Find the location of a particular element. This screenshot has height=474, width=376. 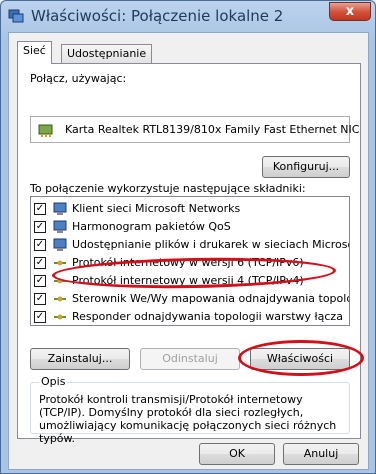

ok-button: OK is located at coordinates (237, 454).